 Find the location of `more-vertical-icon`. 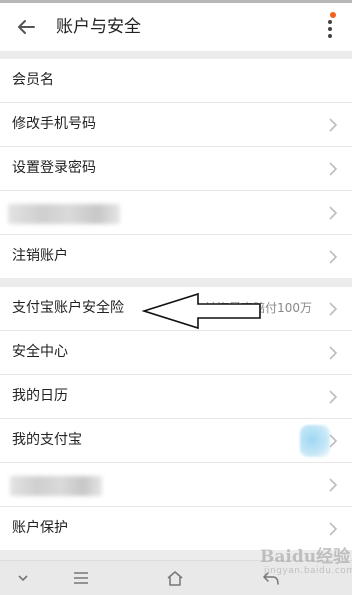

more-vertical-icon is located at coordinates (330, 28).